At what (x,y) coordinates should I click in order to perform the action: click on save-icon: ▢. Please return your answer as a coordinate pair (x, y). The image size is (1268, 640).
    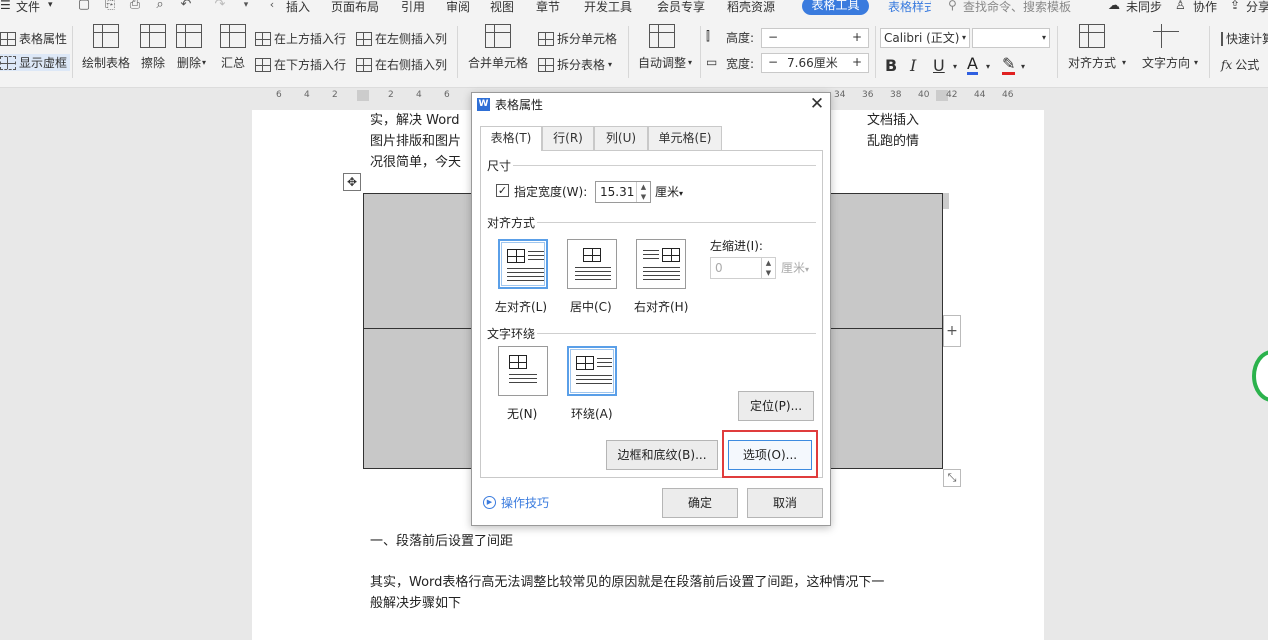
    Looking at the image, I should click on (84, 6).